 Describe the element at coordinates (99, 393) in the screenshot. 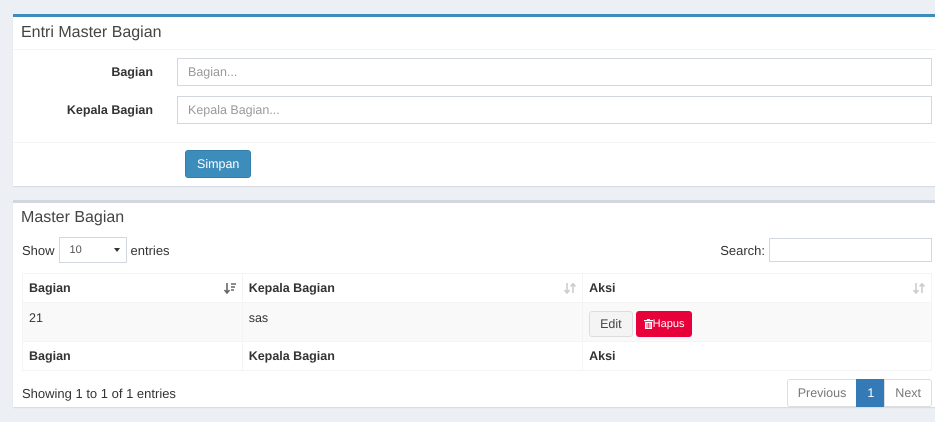

I see `table-info: Showing 1 to 1 of 1 entries` at that location.